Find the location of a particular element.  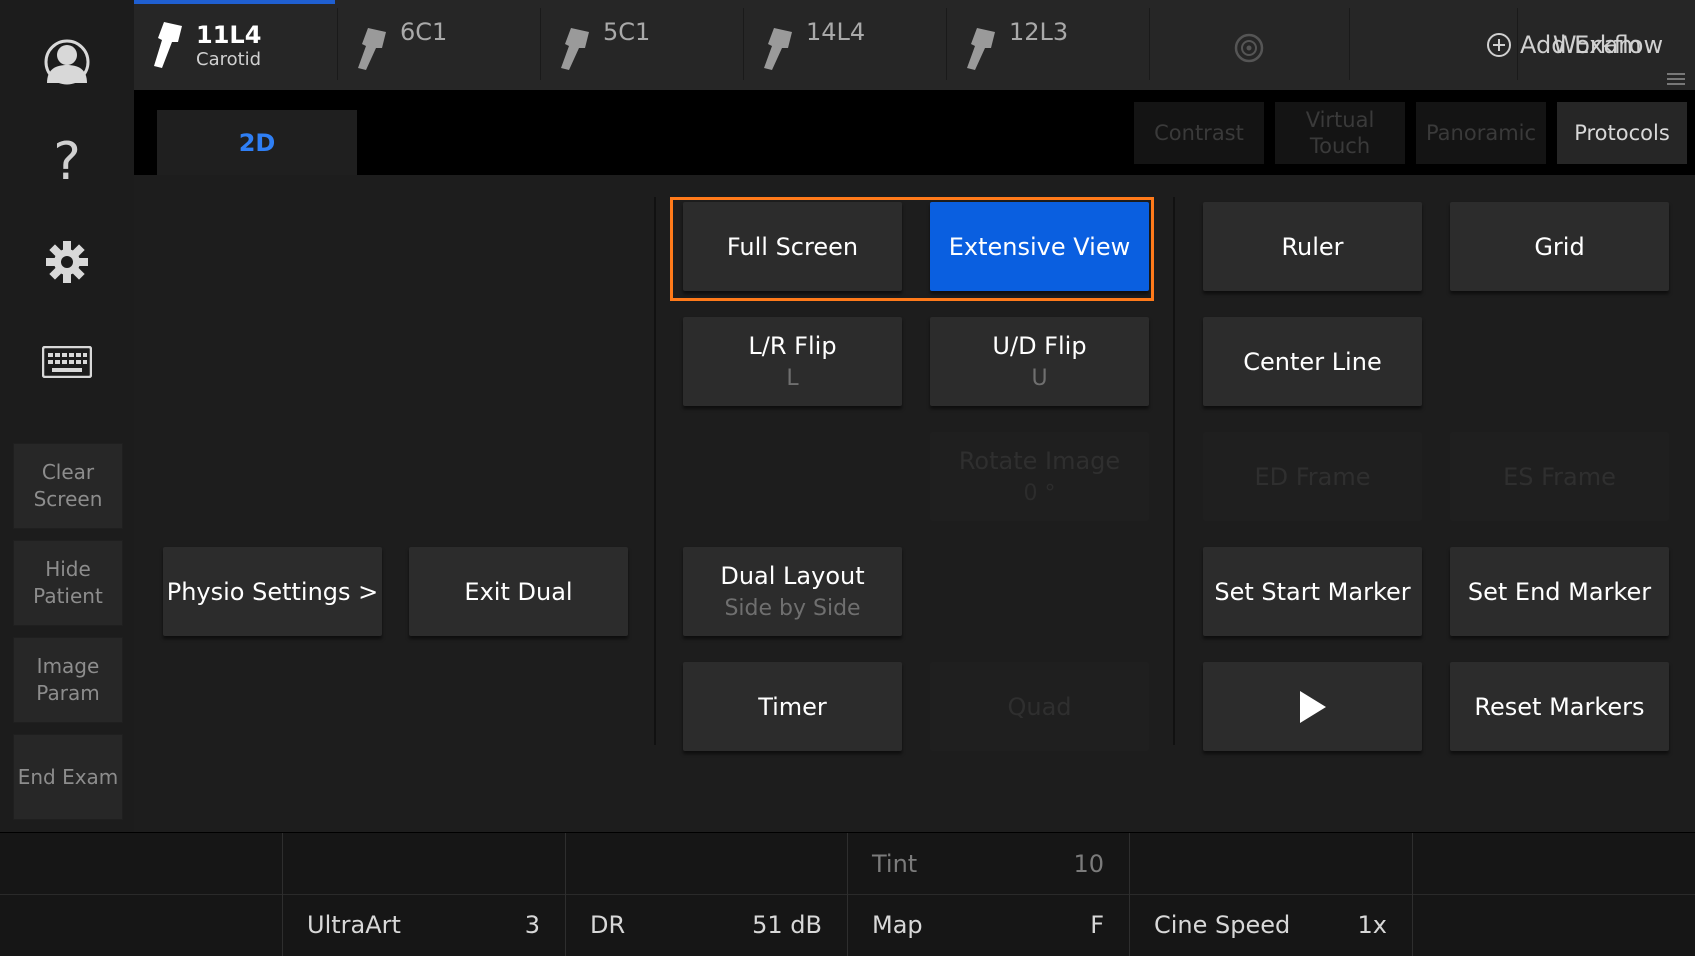

probe-select-icon is located at coordinates (1249, 50).